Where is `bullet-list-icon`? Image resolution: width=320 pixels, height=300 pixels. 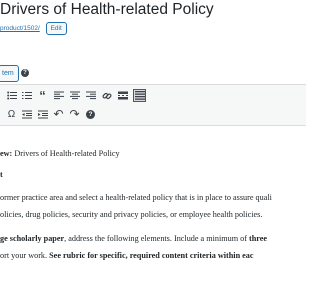
bullet-list-icon is located at coordinates (11, 95).